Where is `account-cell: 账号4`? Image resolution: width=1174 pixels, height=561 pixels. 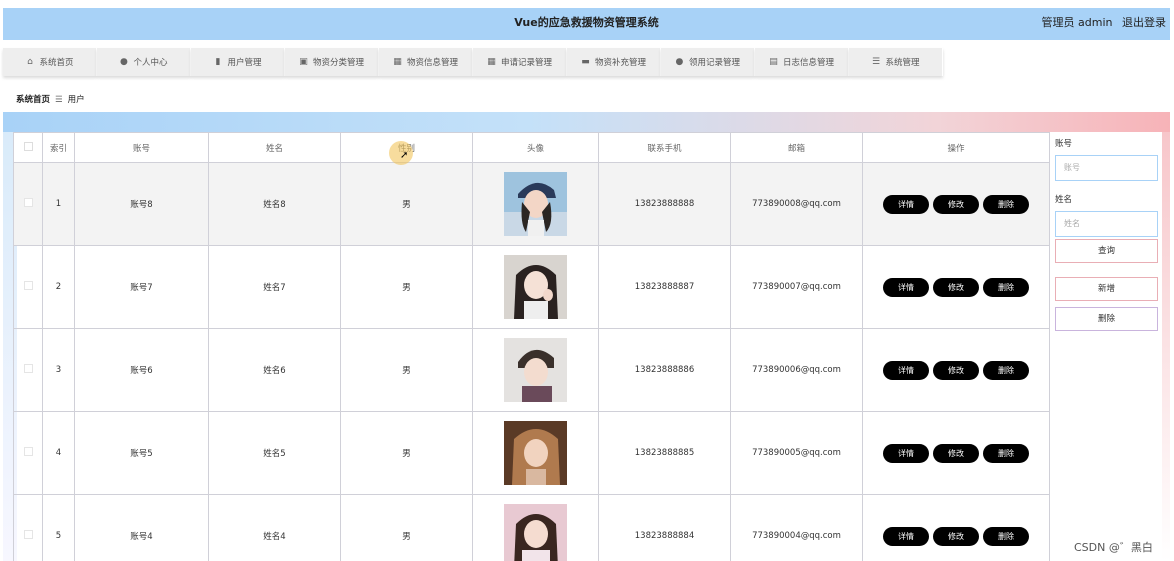 account-cell: 账号4 is located at coordinates (141, 527).